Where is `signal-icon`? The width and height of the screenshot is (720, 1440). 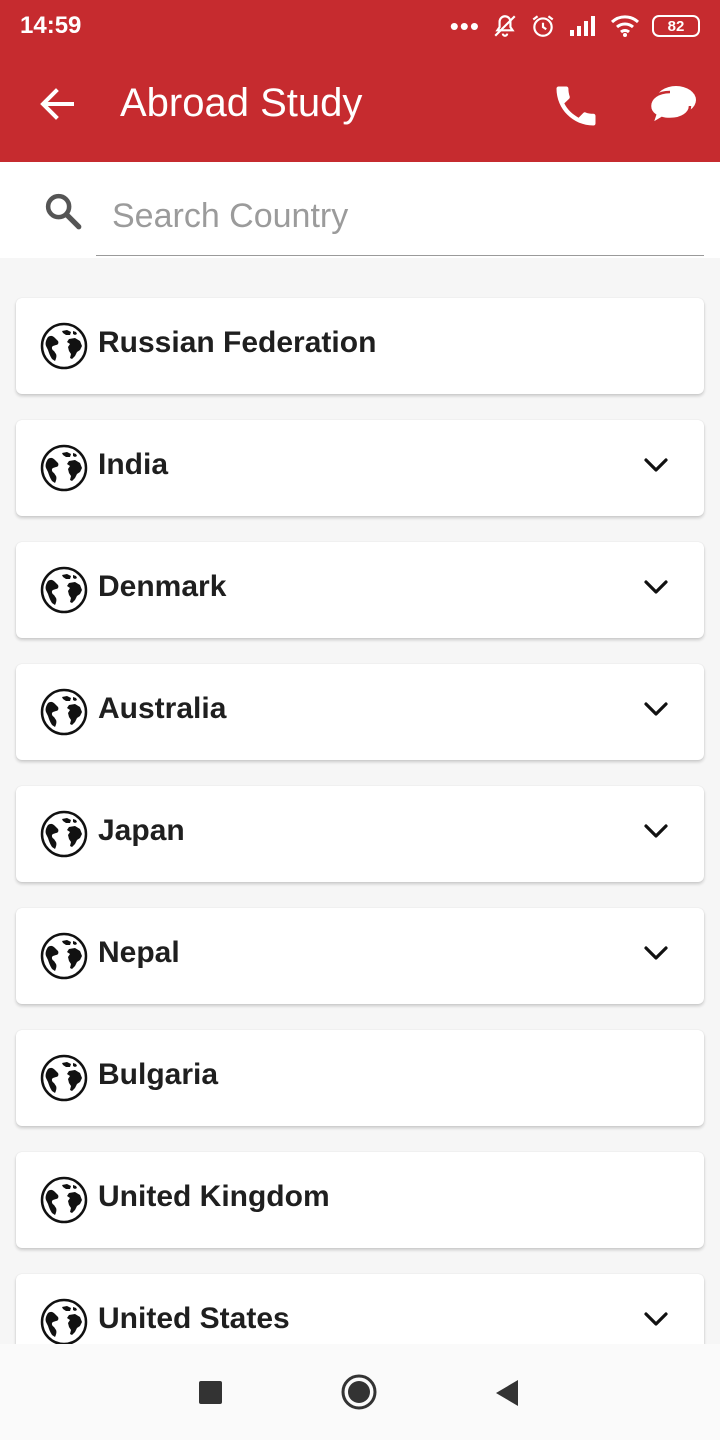 signal-icon is located at coordinates (582, 26).